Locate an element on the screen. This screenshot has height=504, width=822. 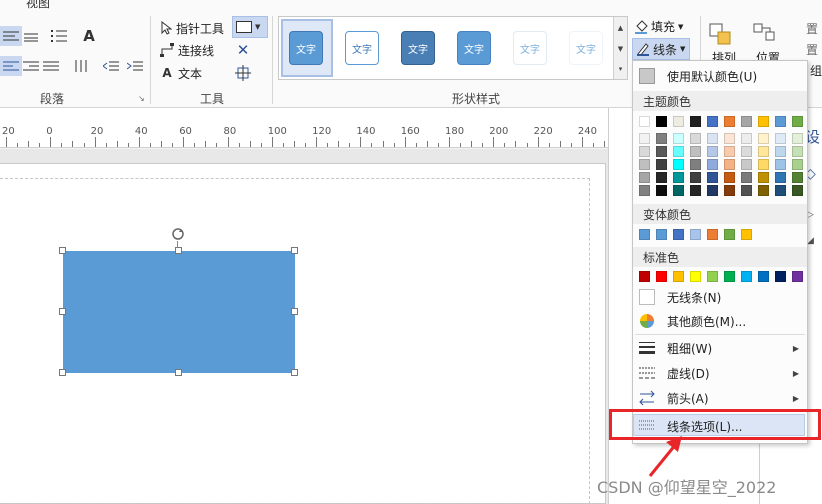
delete-connector-button: ✕ is located at coordinates (243, 50).